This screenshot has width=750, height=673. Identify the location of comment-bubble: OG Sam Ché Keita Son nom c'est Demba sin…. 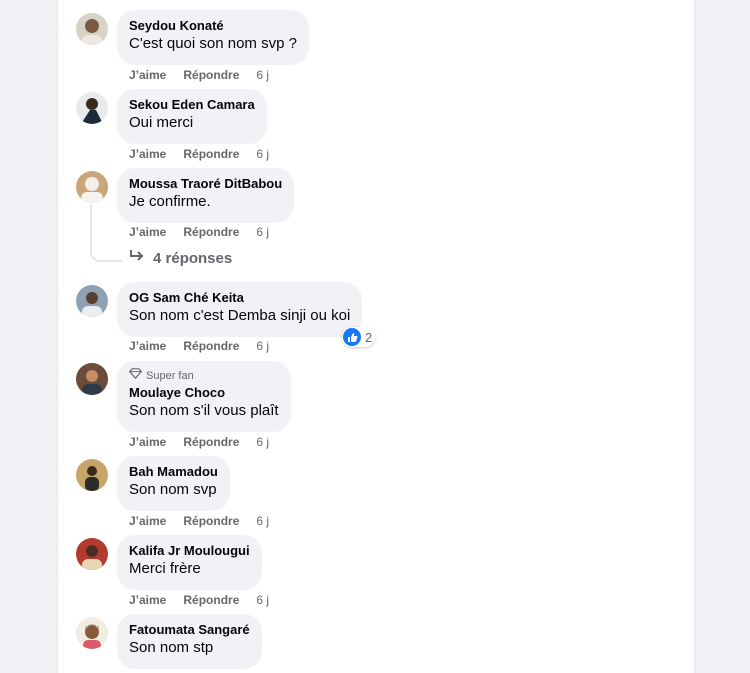
(240, 309).